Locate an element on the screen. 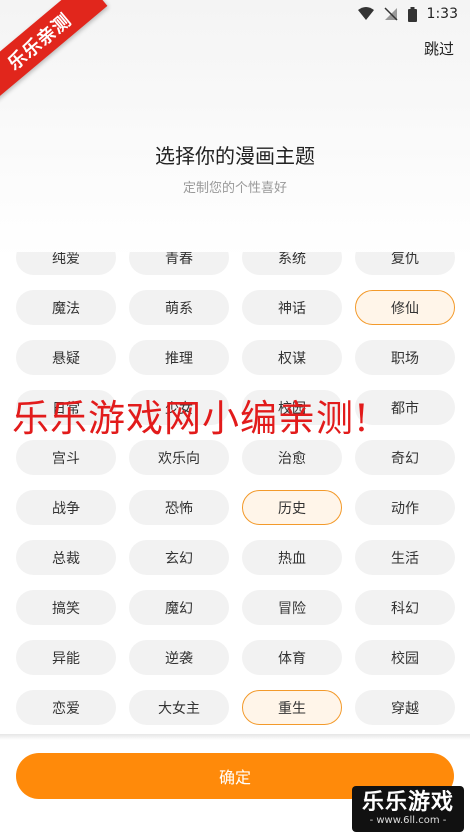 The image size is (470, 835). bottom-divider is located at coordinates (235, 737).